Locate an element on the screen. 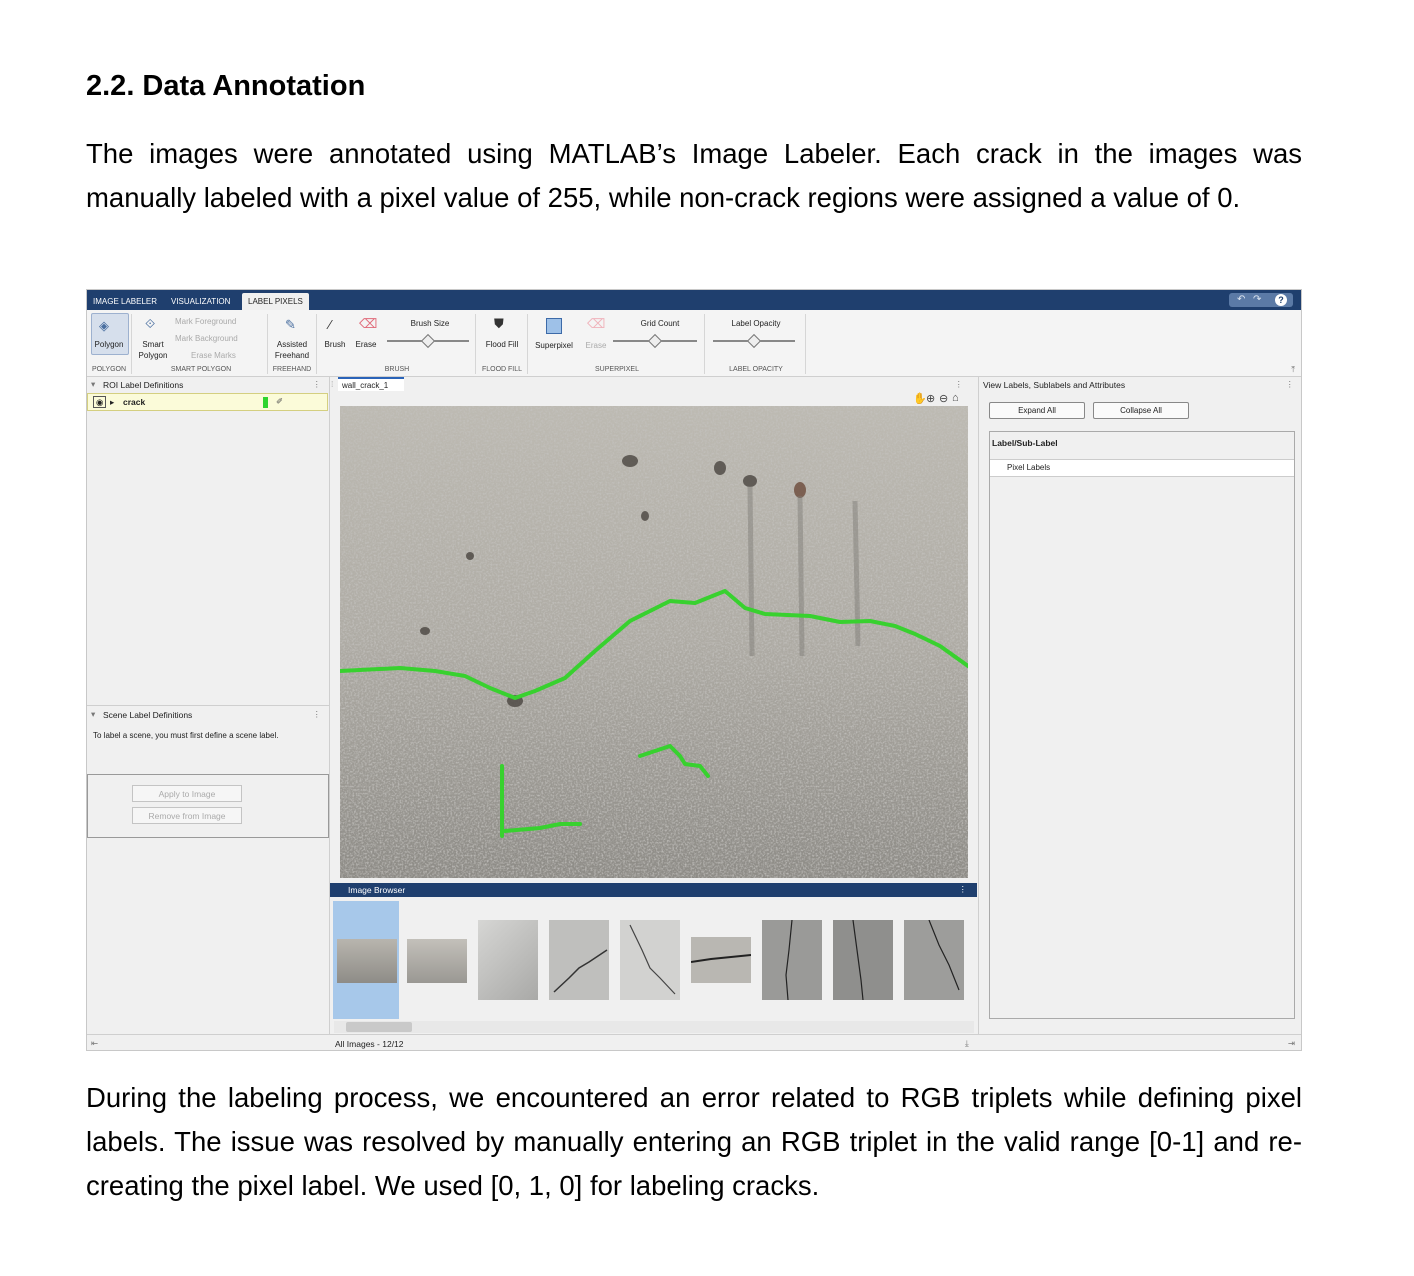 The image size is (1414, 1276). section-polygon: POLYGON is located at coordinates (109, 369).